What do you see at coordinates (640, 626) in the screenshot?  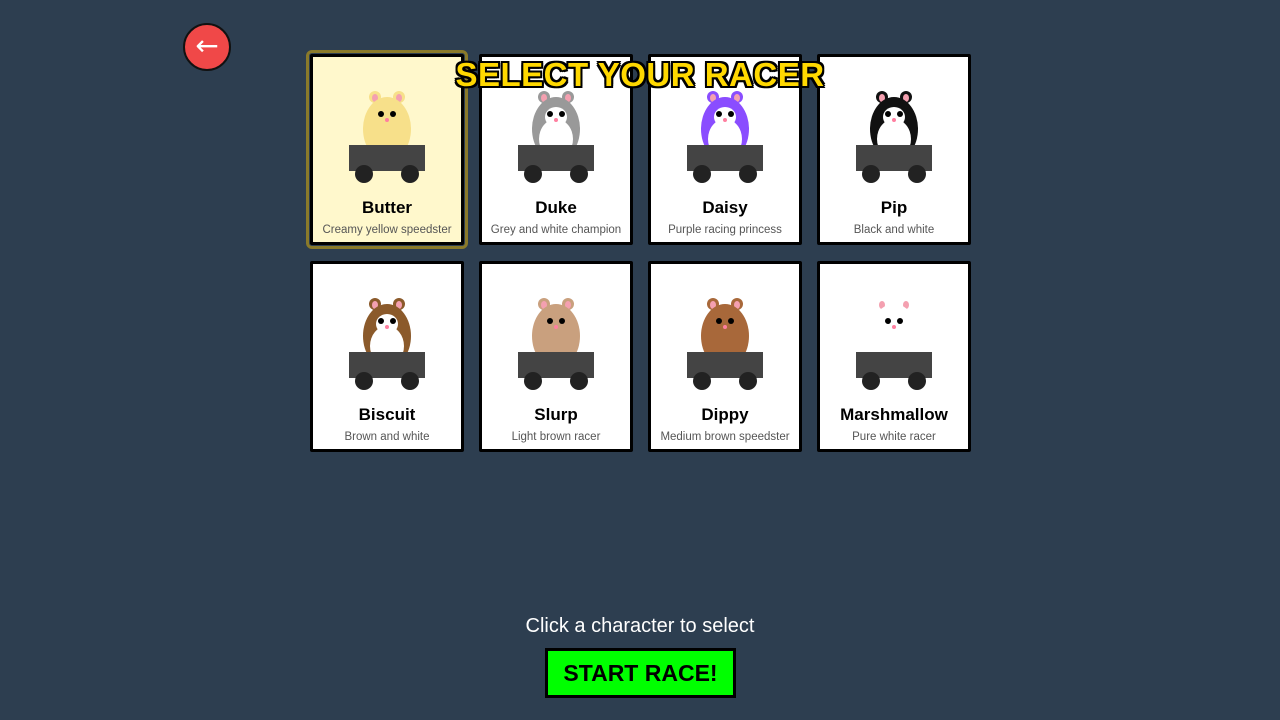 I see `hint-text: Click a character to select` at bounding box center [640, 626].